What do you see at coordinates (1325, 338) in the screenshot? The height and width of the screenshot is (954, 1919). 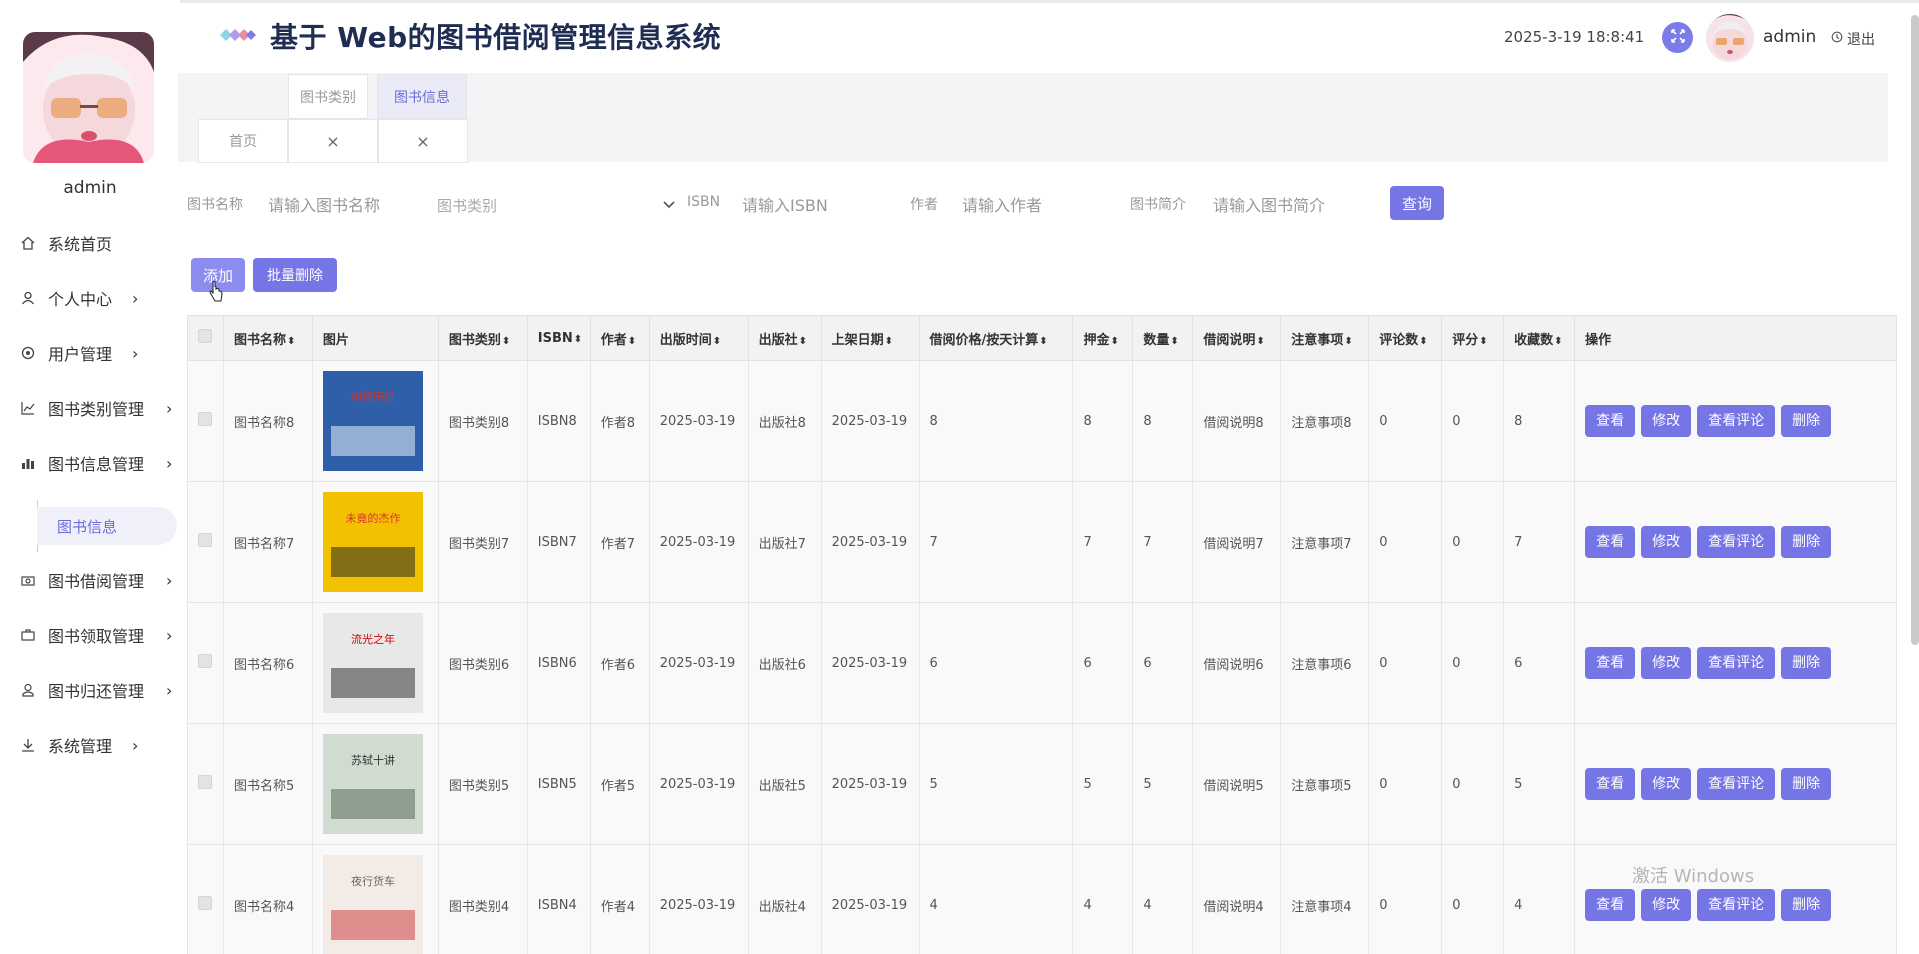 I see `col-header: 注意事项⬍` at bounding box center [1325, 338].